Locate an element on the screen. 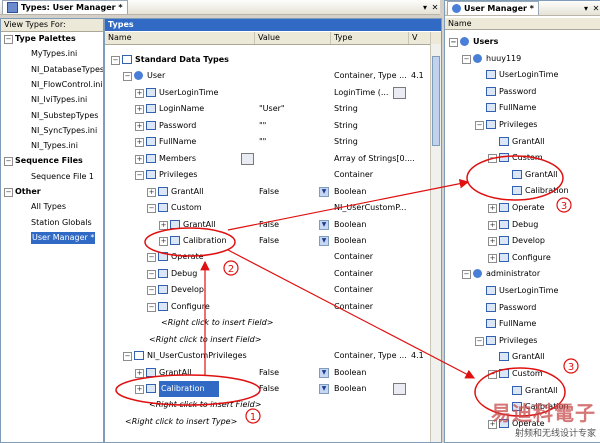 The width and height of the screenshot is (600, 443). user-manager-column-header: Name is located at coordinates (522, 24).